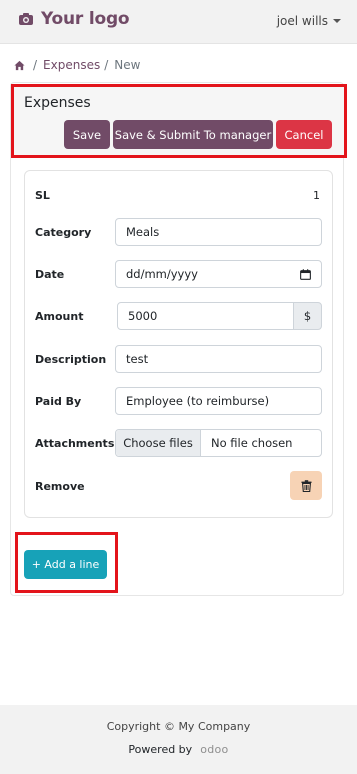 The height and width of the screenshot is (774, 357). What do you see at coordinates (178, 739) in the screenshot?
I see `footer` at bounding box center [178, 739].